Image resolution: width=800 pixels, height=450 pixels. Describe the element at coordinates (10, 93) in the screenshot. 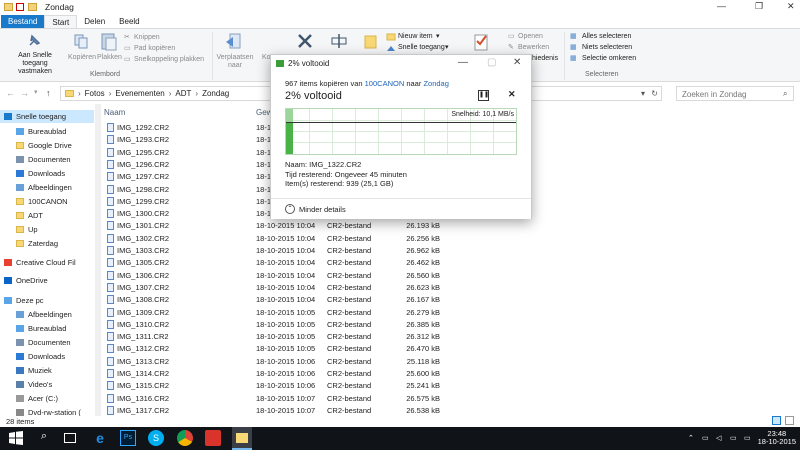

I see `back-button: ←` at that location.